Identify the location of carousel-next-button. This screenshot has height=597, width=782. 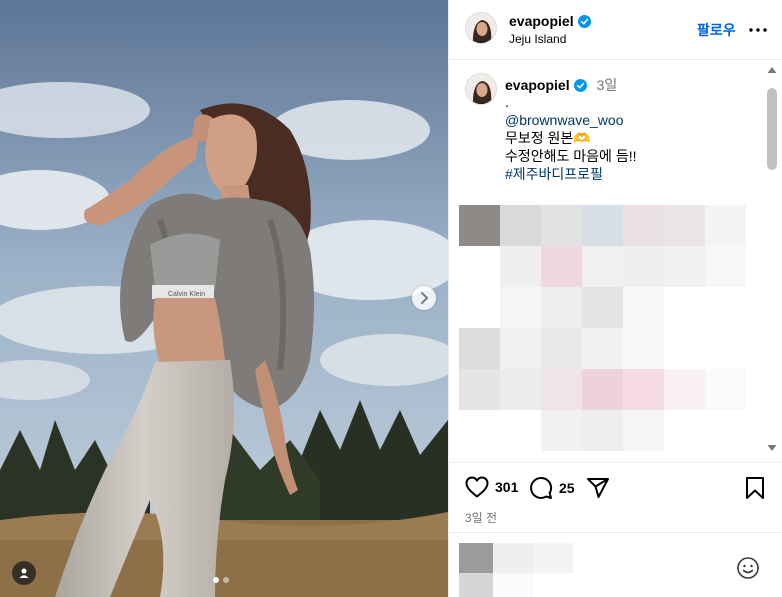
(424, 298).